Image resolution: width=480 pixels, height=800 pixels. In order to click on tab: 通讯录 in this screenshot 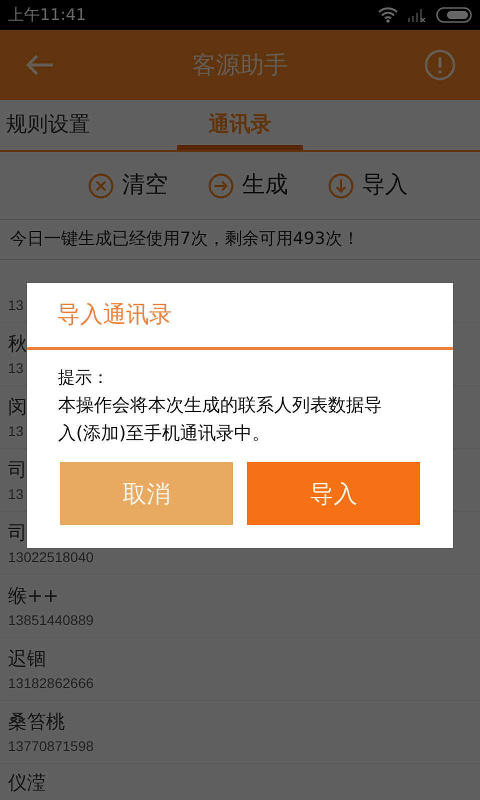, I will do `click(240, 125)`.